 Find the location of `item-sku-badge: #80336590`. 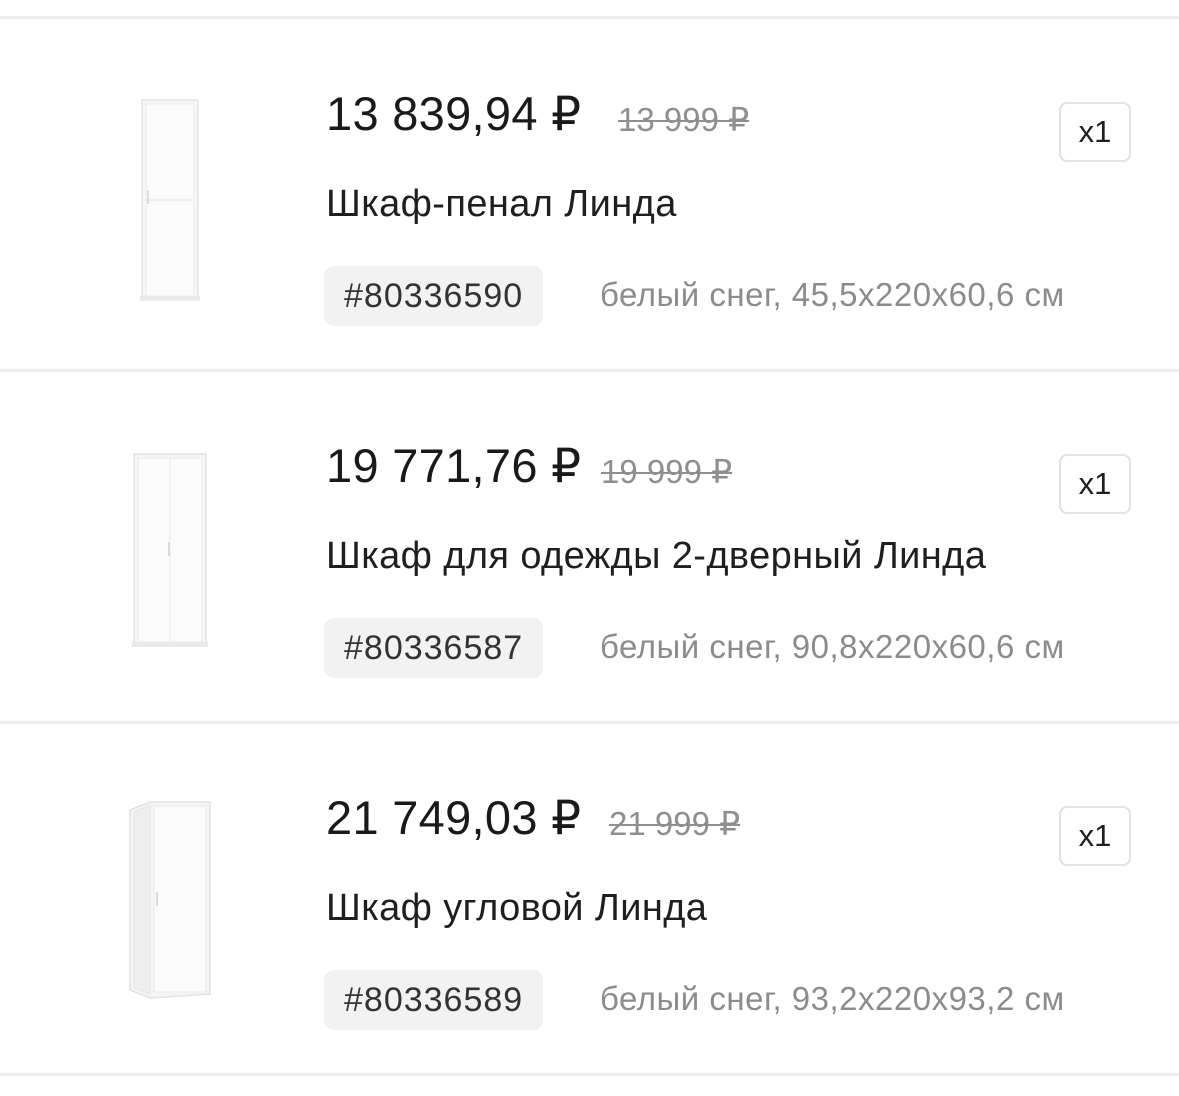

item-sku-badge: #80336590 is located at coordinates (434, 296).